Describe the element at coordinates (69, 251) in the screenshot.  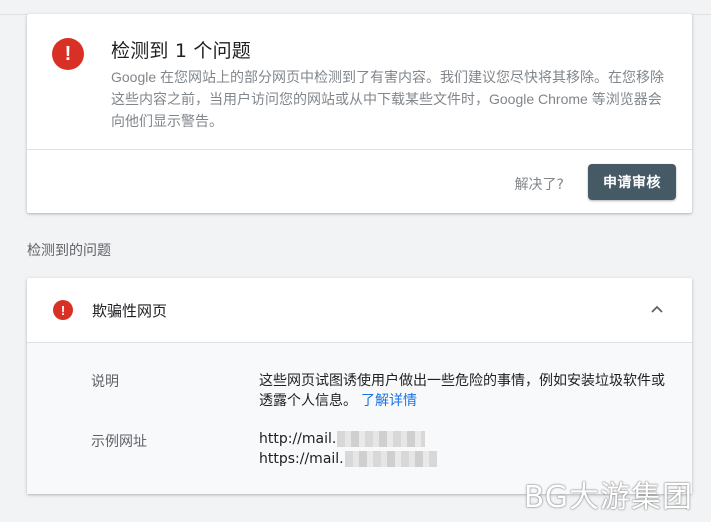
I see `detected-issues-heading: 检测到的问题` at that location.